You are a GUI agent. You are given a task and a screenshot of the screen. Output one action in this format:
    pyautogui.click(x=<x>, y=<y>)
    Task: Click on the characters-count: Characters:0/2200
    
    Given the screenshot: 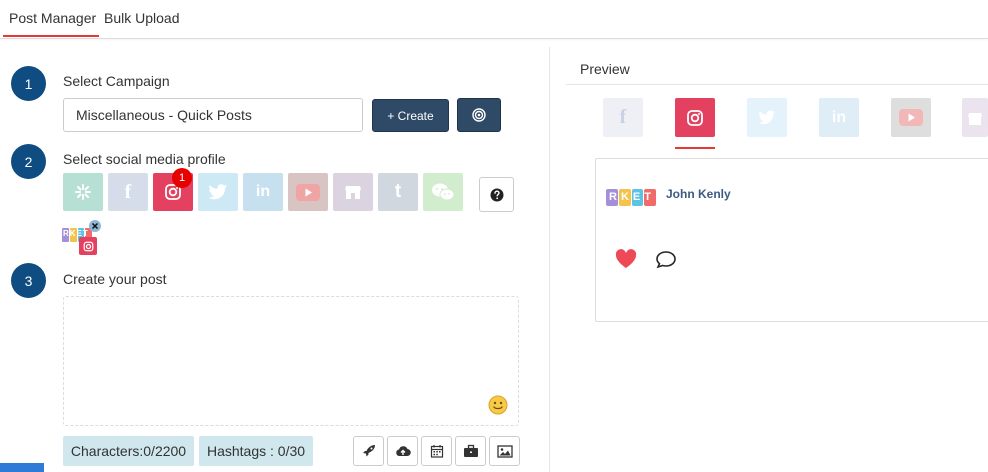 What is the action you would take?
    pyautogui.click(x=128, y=451)
    